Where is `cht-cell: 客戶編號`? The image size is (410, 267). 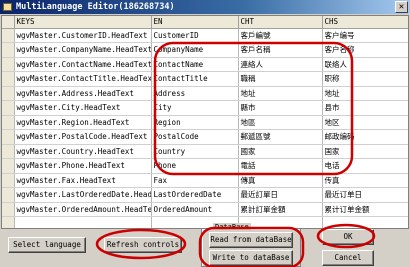 cht-cell: 客戶編號 is located at coordinates (280, 35).